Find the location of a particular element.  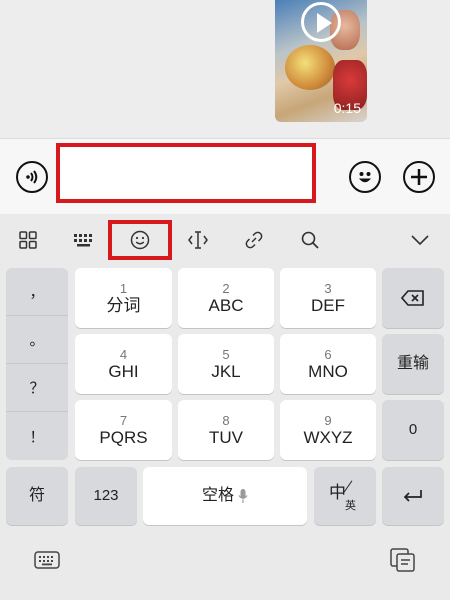

cursor-icon is located at coordinates (198, 240).